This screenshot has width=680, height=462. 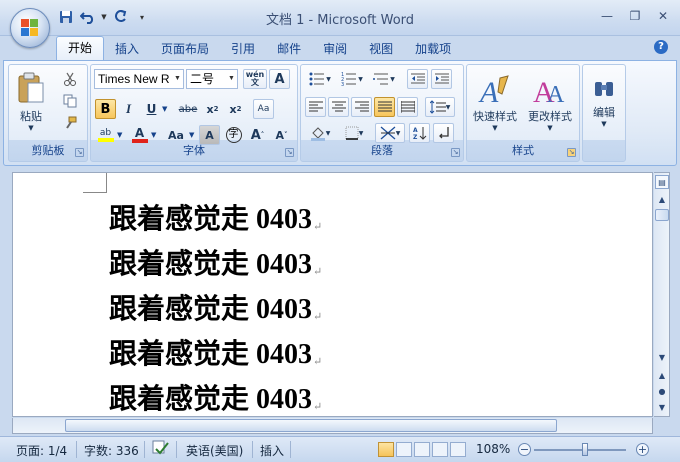 I want to click on zoom-slider-thumb, so click(x=585, y=449).